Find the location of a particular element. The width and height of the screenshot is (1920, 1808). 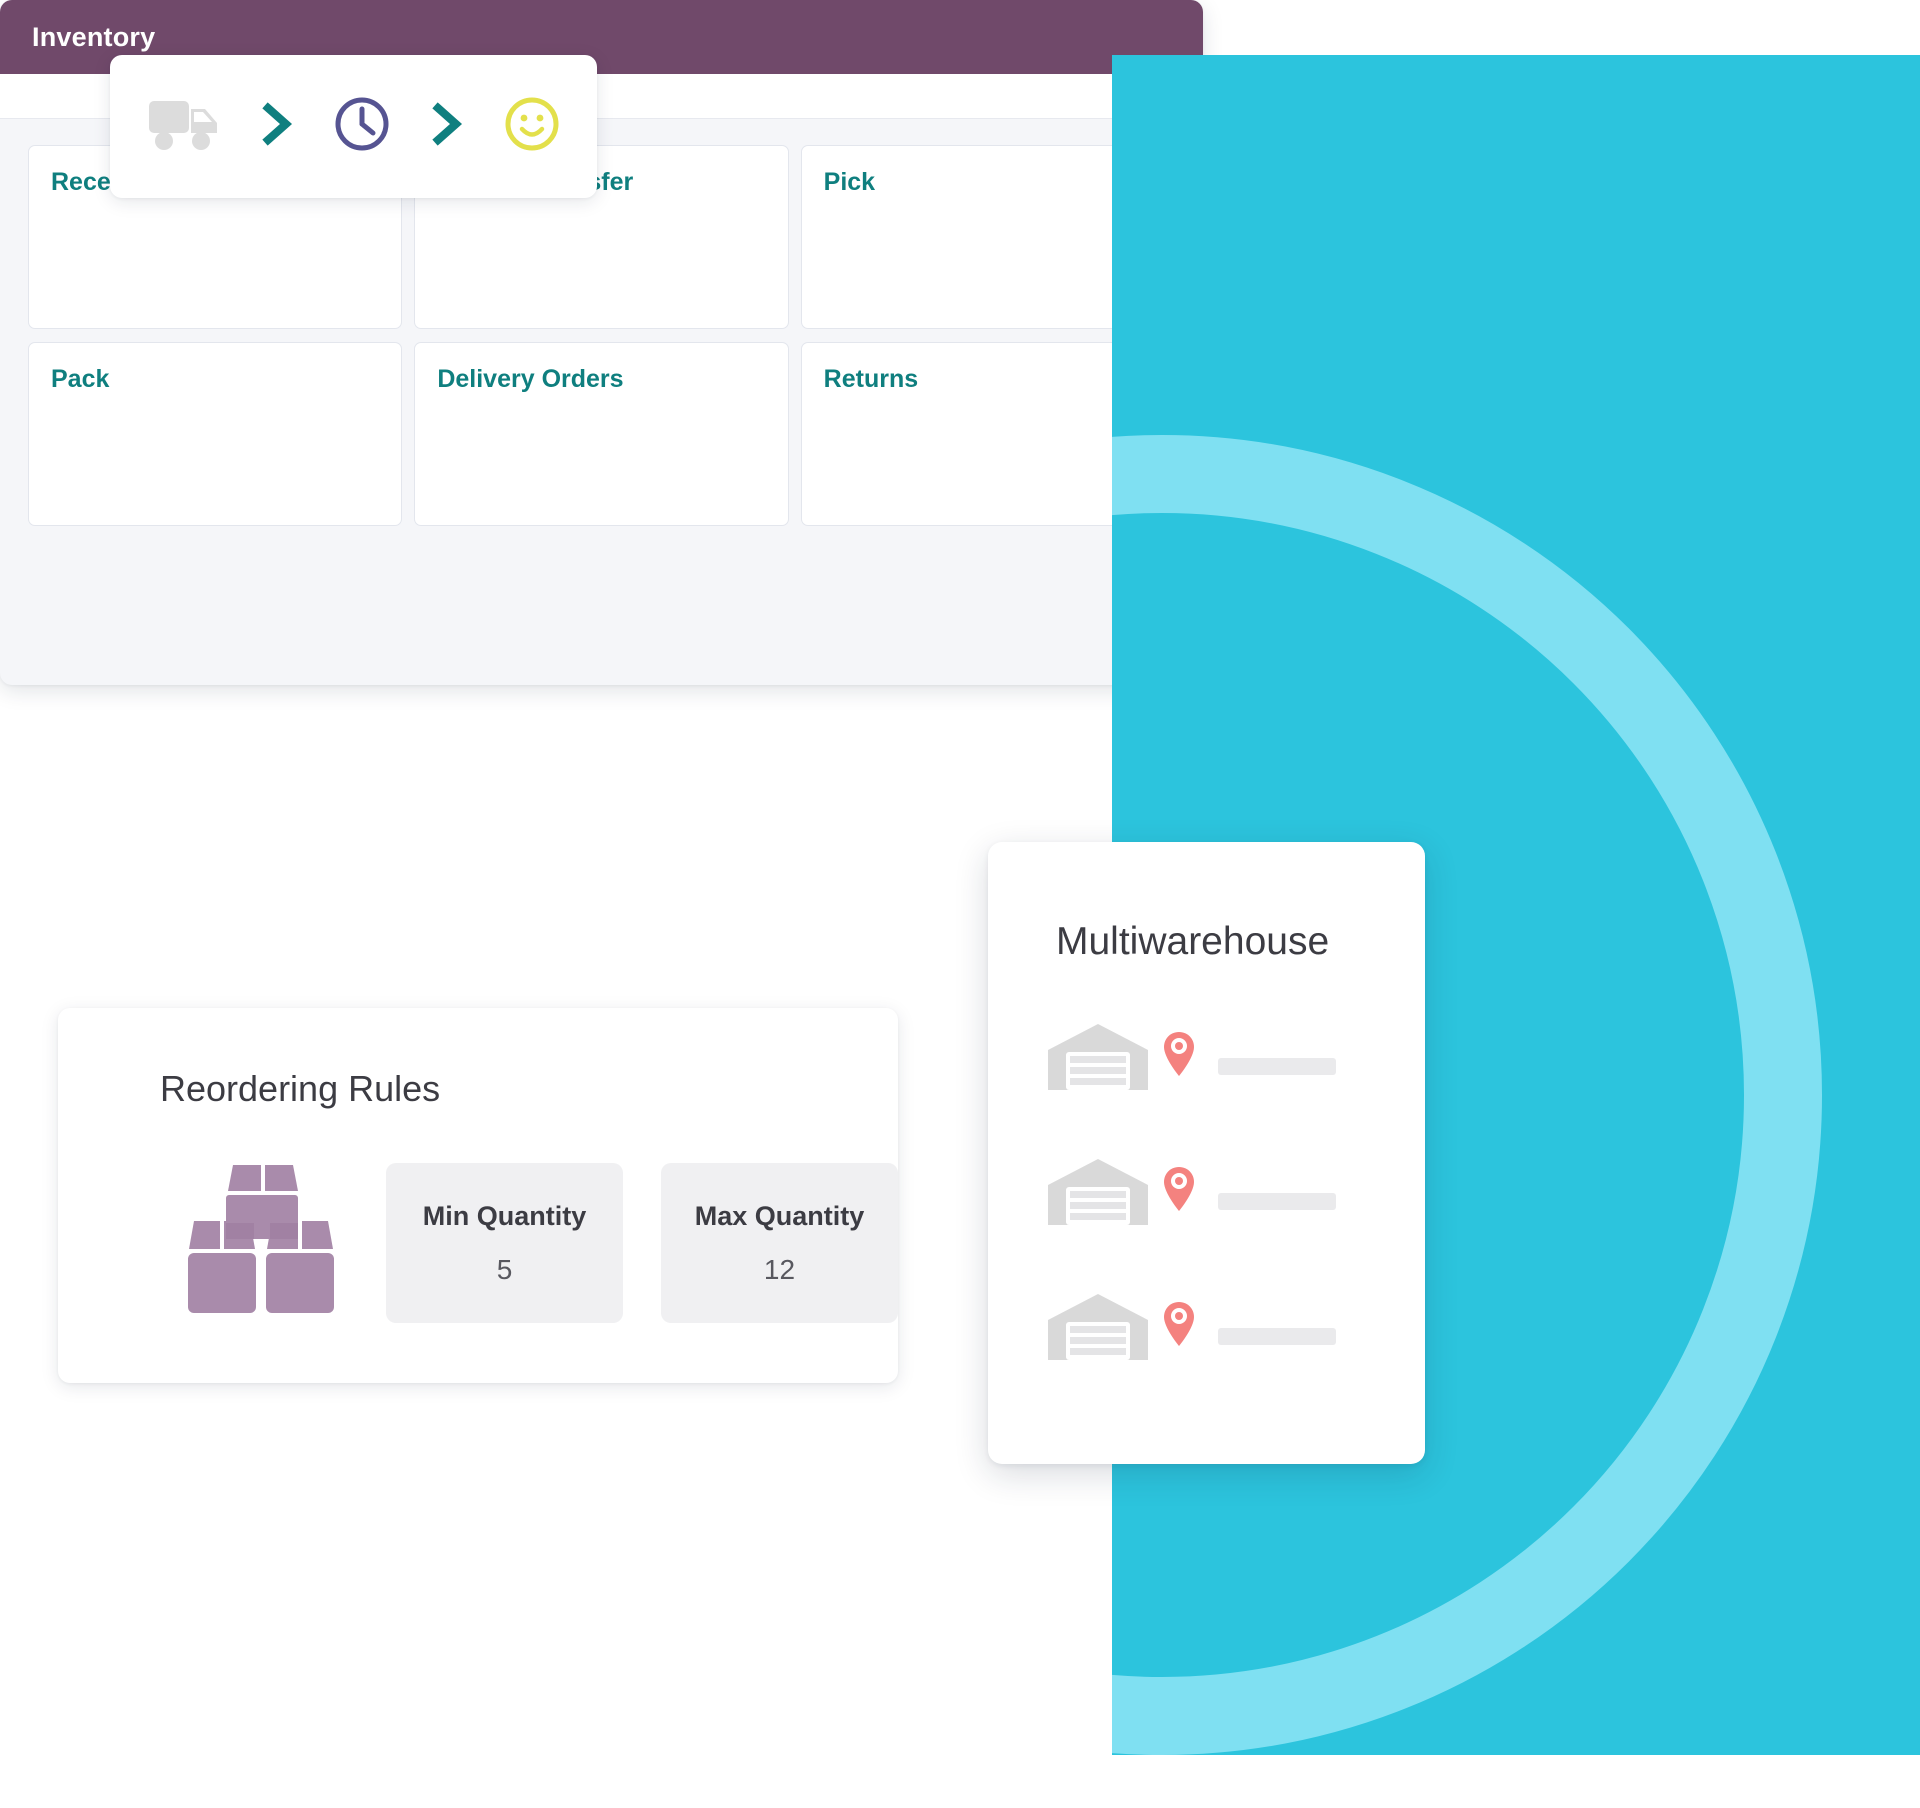

reordering-rules-title: Reordering Rules is located at coordinates (300, 1088).